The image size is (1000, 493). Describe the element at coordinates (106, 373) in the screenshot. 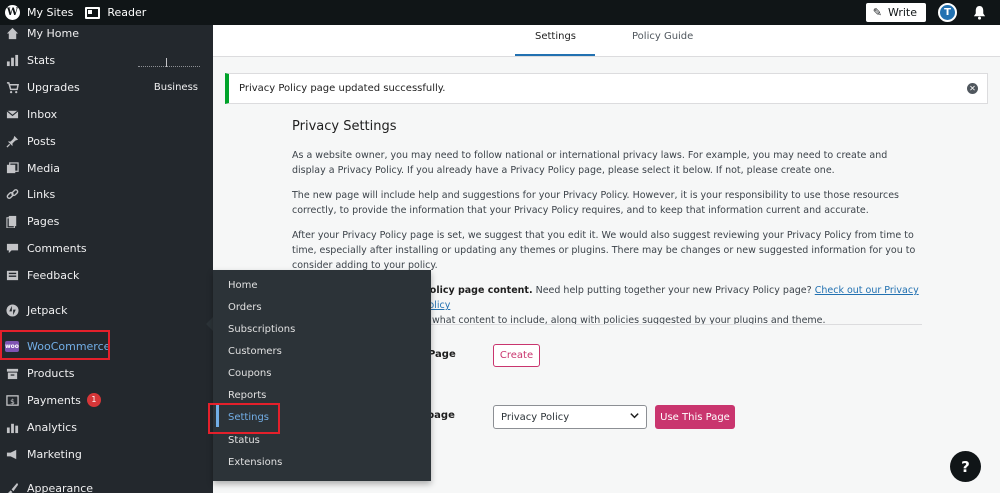

I see `sidebar-item-products: Products` at that location.